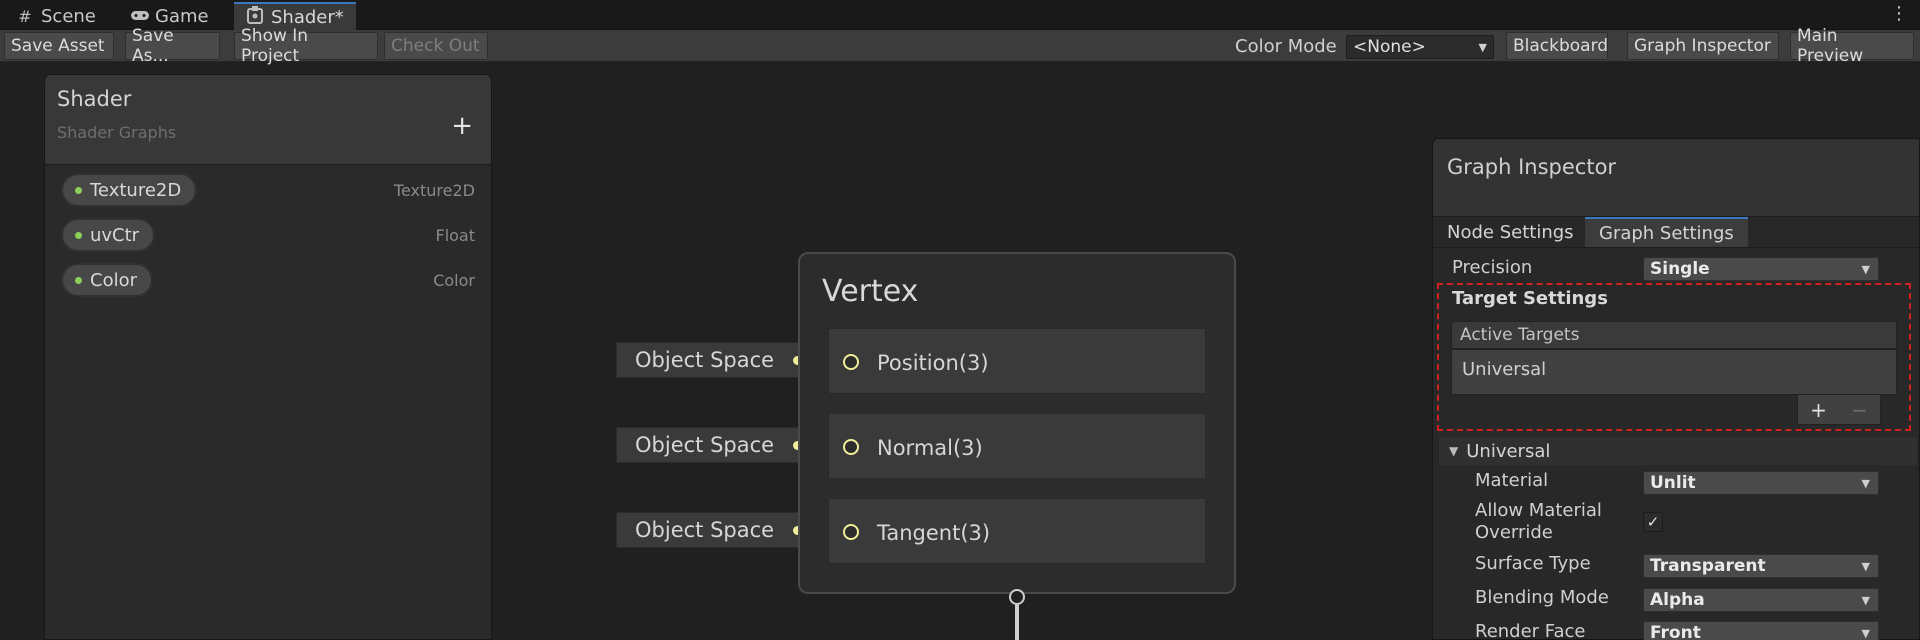 This screenshot has height=640, width=1920. Describe the element at coordinates (1492, 267) in the screenshot. I see `precision-label: Precision` at that location.